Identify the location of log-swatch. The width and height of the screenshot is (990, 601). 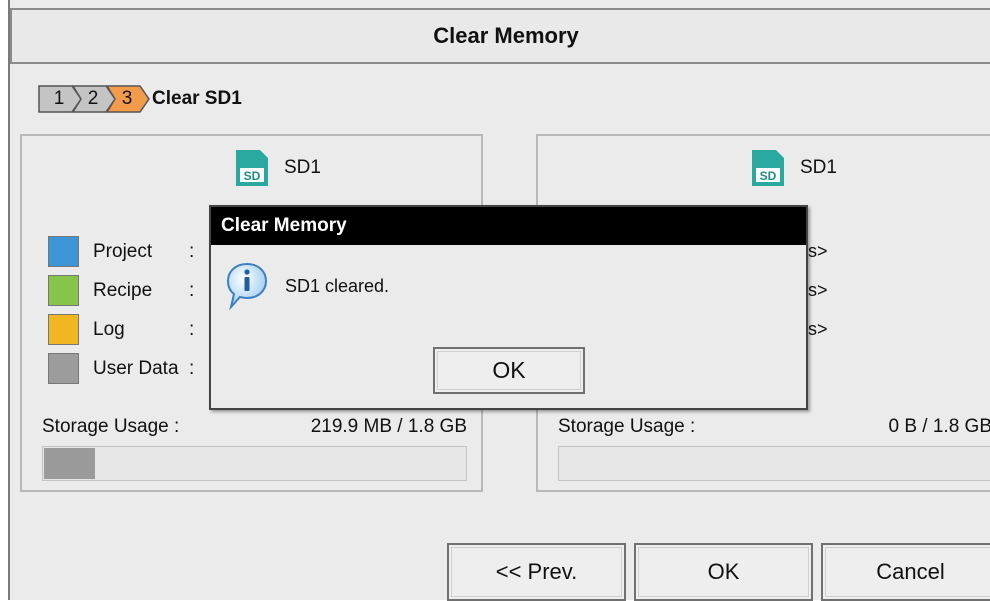
(63, 329).